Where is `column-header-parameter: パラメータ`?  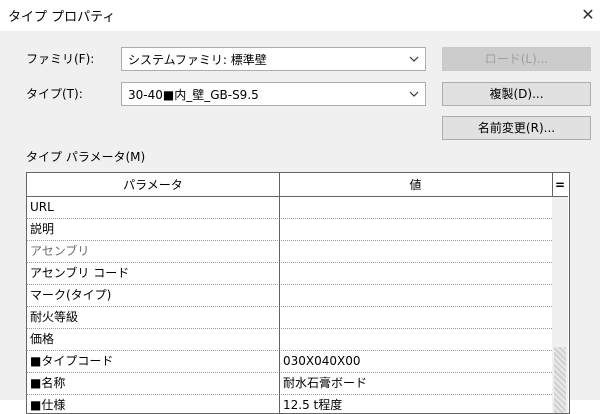 column-header-parameter: パラメータ is located at coordinates (153, 185).